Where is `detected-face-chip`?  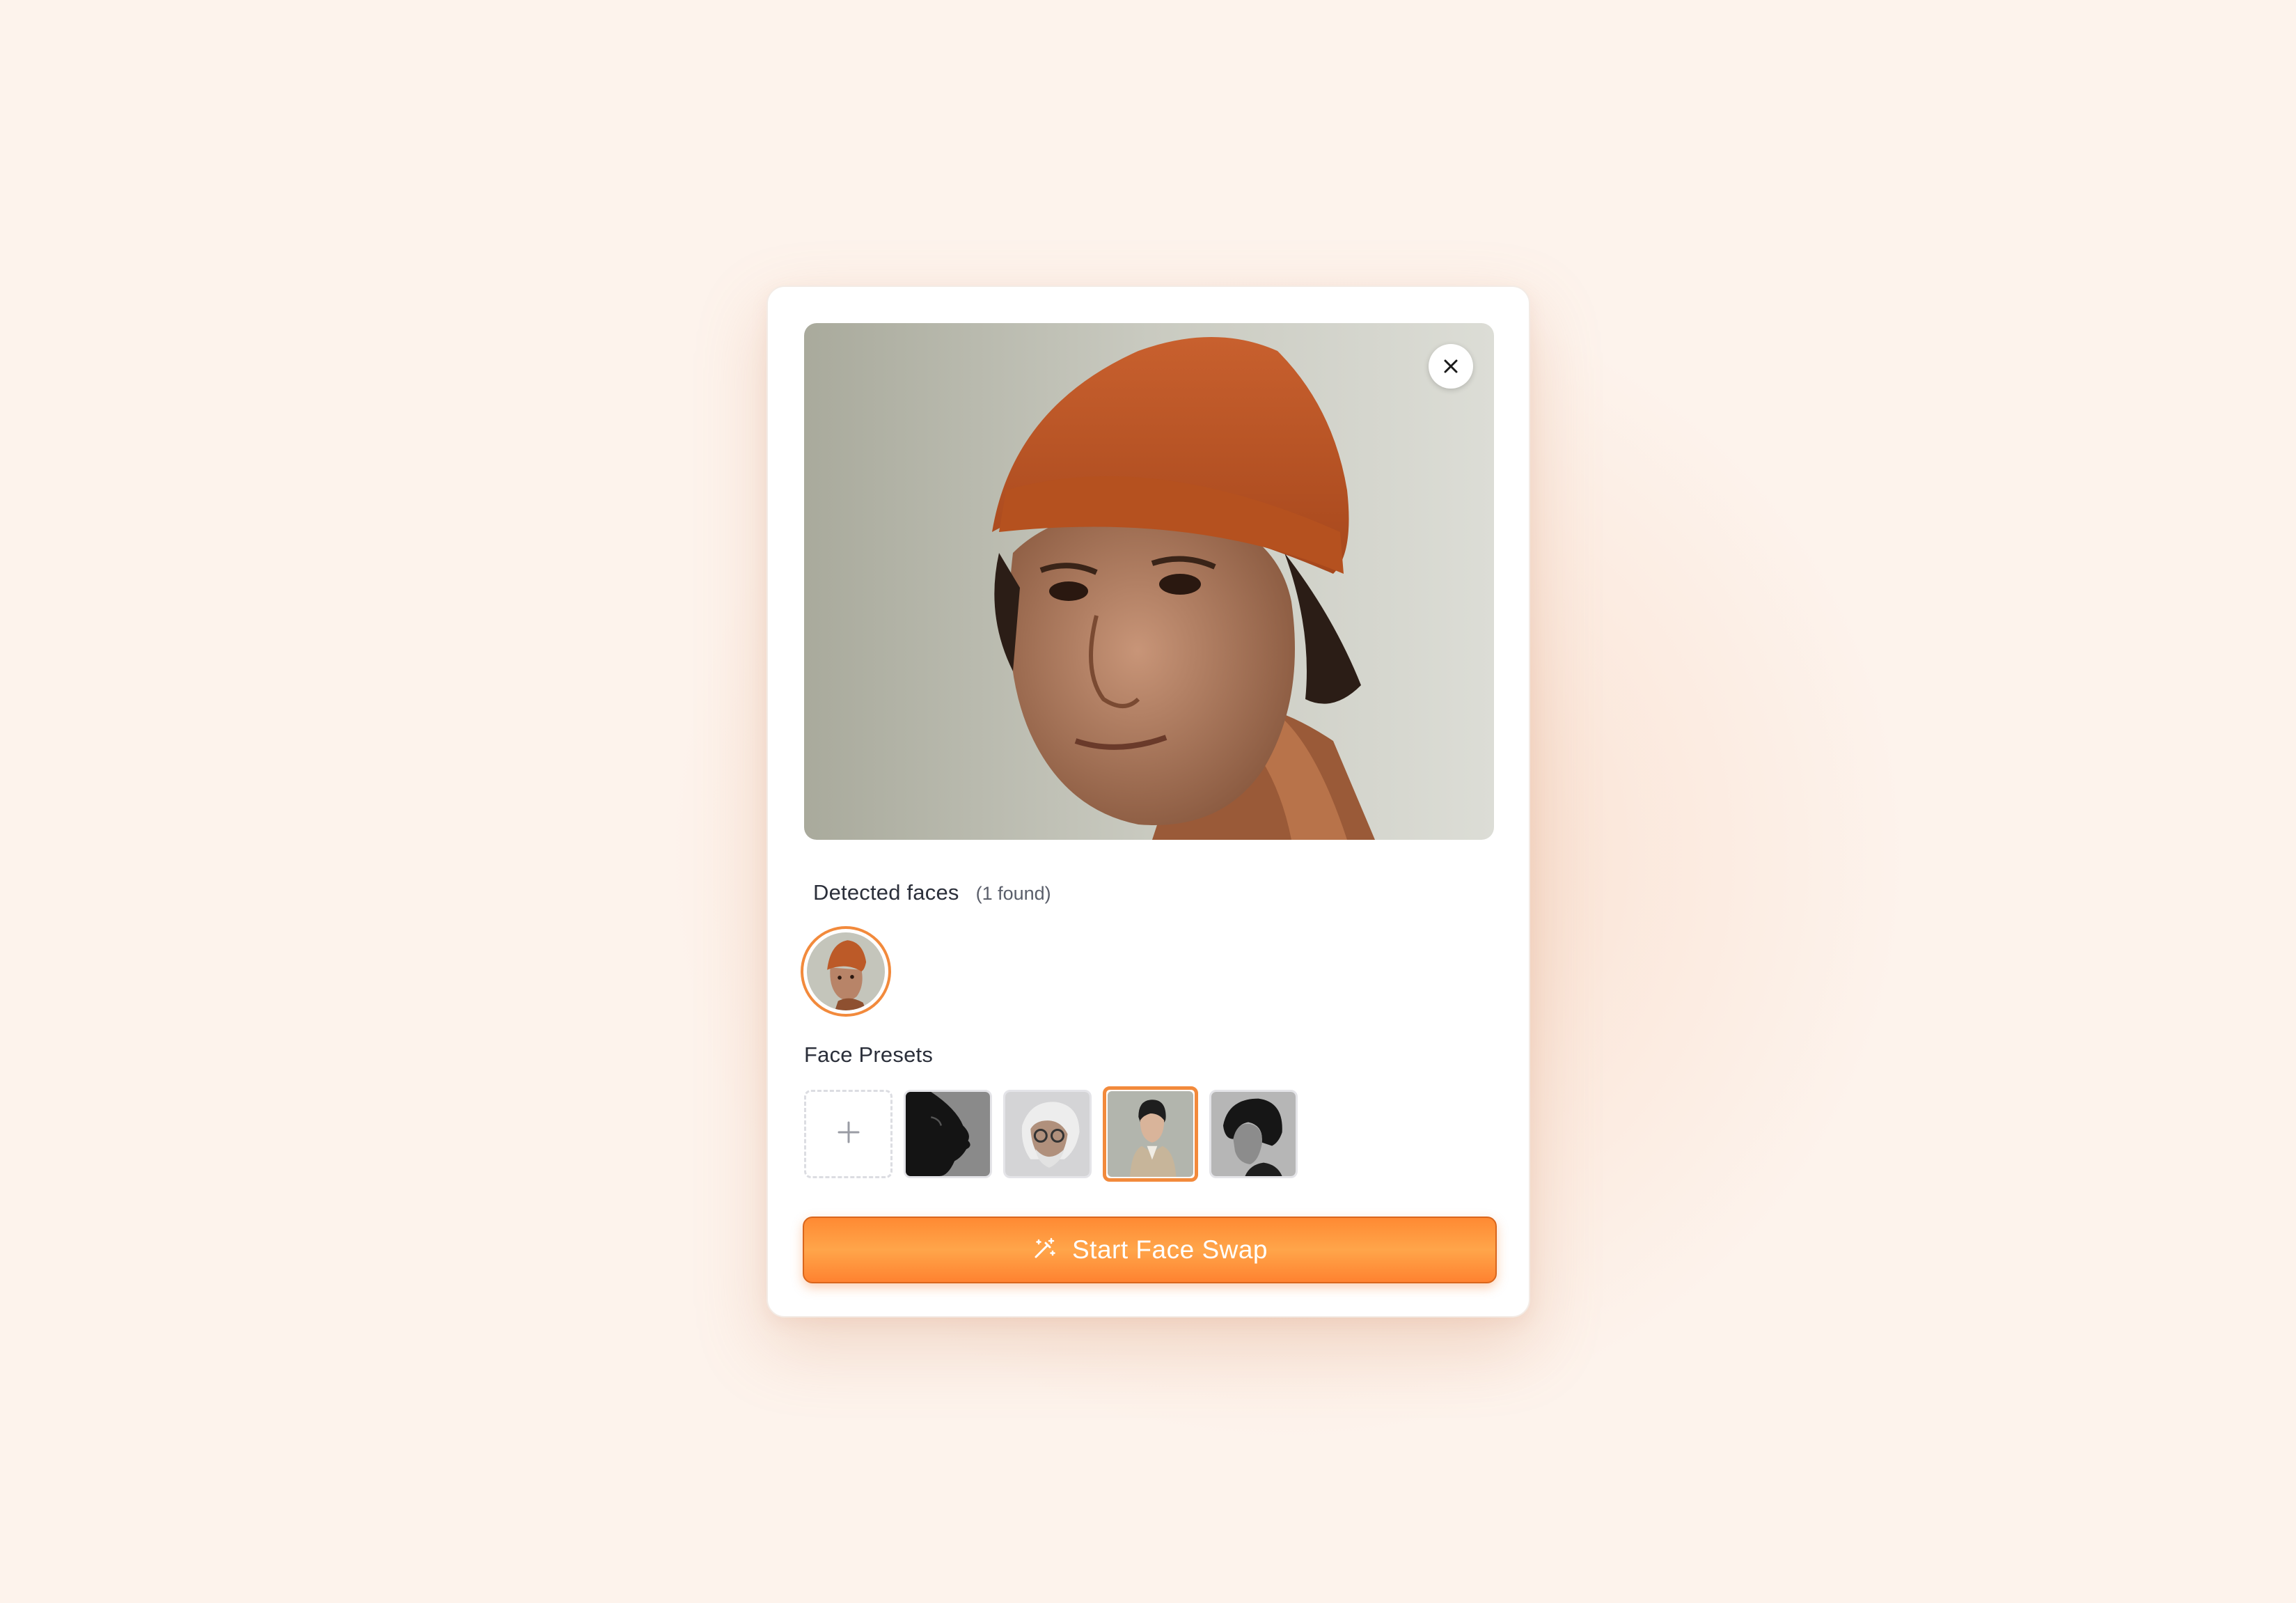
detected-face-chip is located at coordinates (846, 971).